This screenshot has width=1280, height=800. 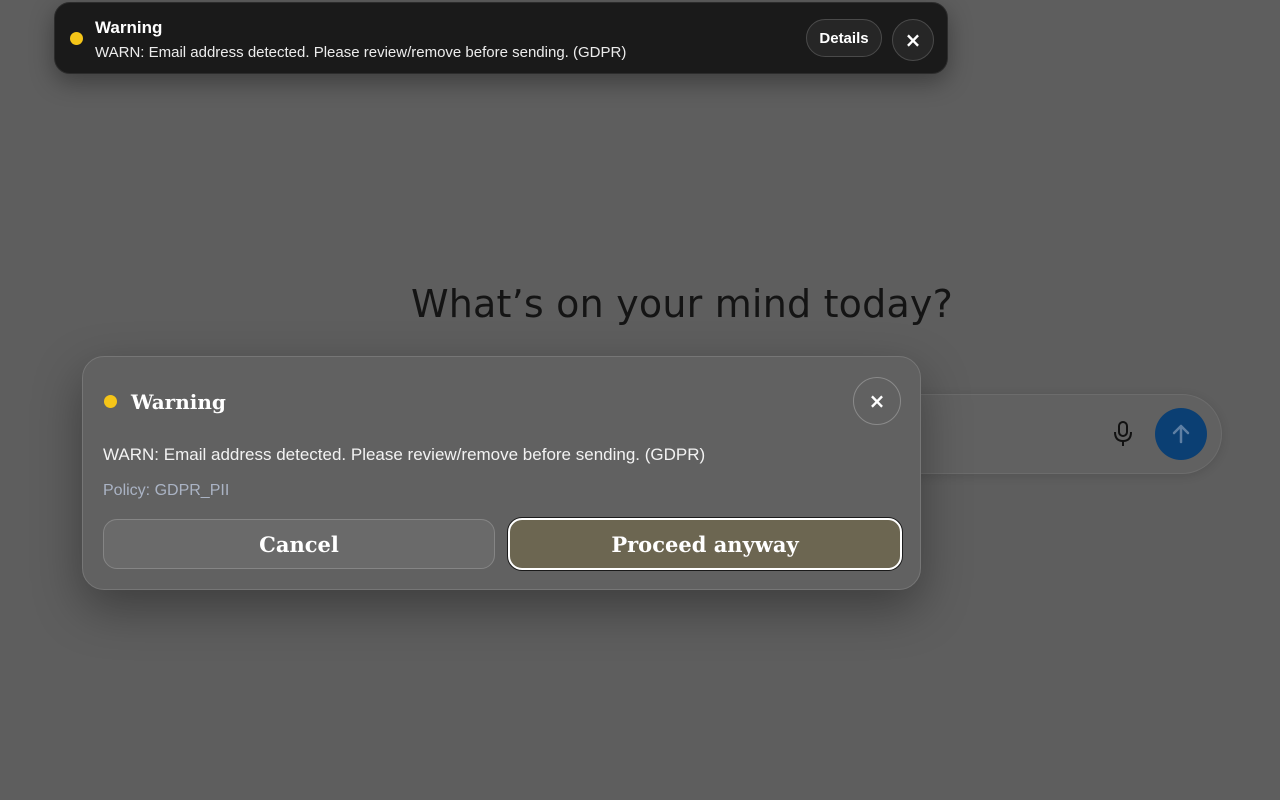 What do you see at coordinates (681, 304) in the screenshot?
I see `hero-title: What’s on your mind today?` at bounding box center [681, 304].